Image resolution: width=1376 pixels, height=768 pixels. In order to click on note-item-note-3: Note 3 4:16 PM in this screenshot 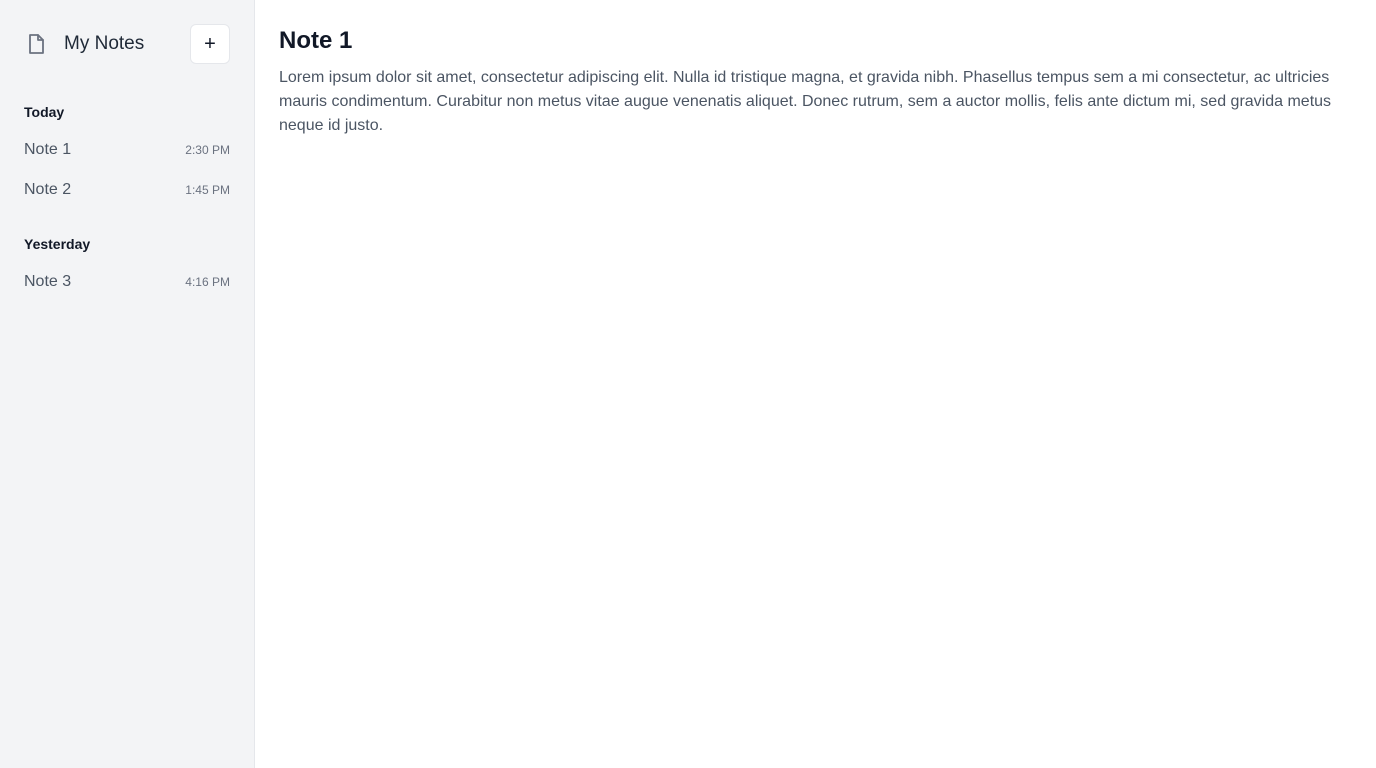, I will do `click(127, 282)`.